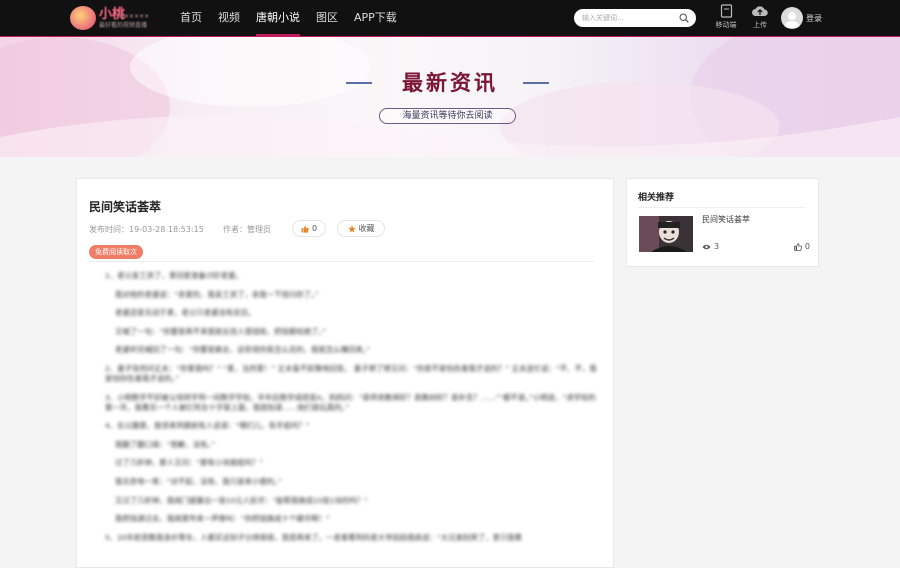 The height and width of the screenshot is (568, 900). I want to click on favorite-button: 收藏, so click(361, 228).